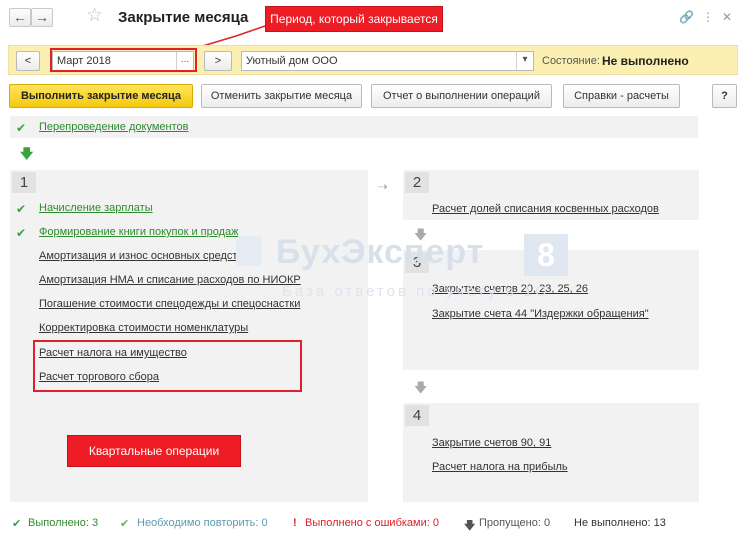 The height and width of the screenshot is (540, 750). I want to click on prev-period-button: <, so click(28, 61).